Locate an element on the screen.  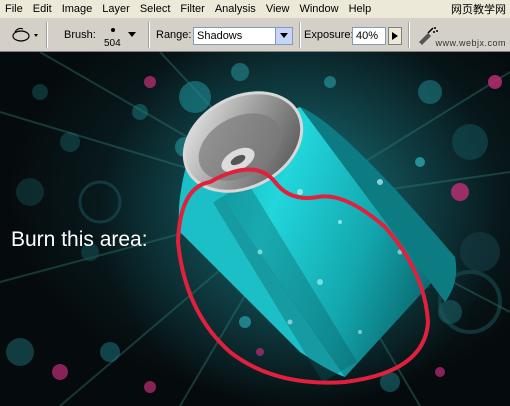
brush-picker: 504 is located at coordinates (121, 36).